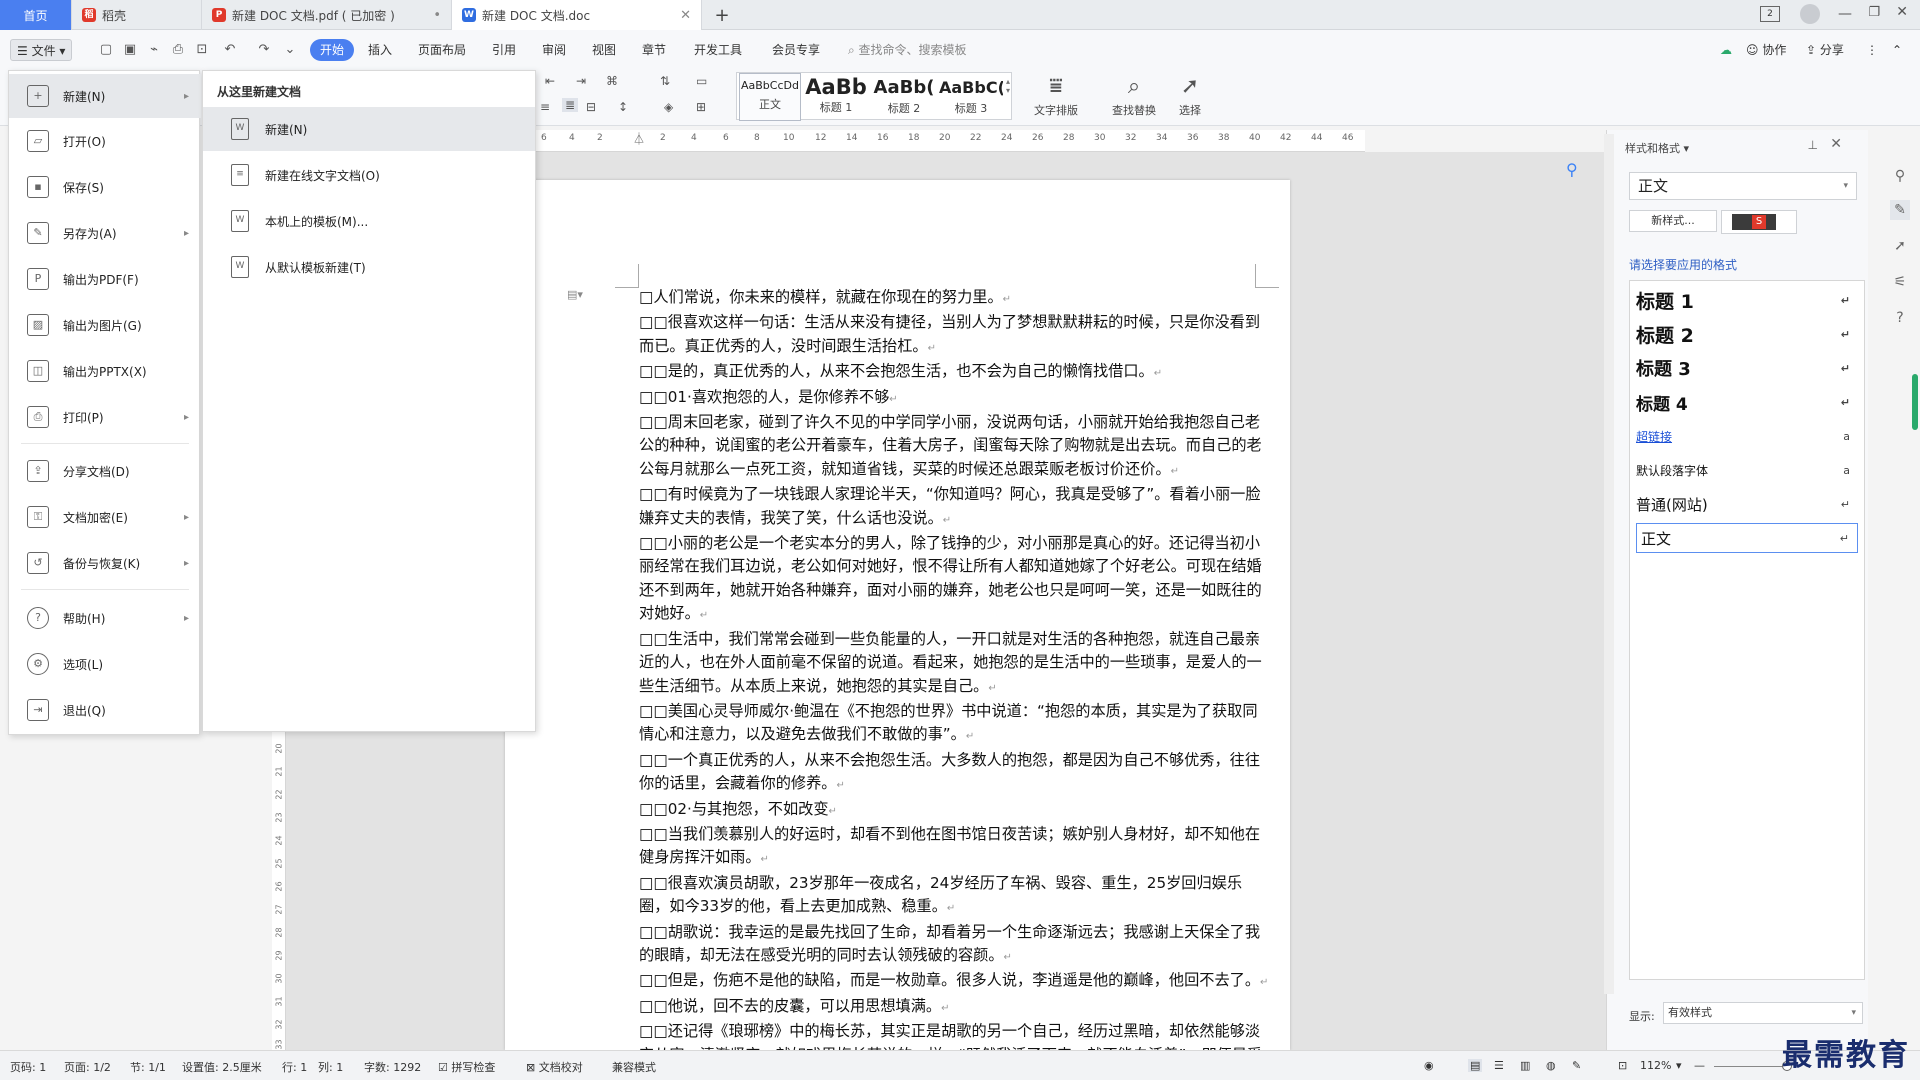 The height and width of the screenshot is (1080, 1920). I want to click on tab-daoke: 稻稻壳, so click(137, 15).